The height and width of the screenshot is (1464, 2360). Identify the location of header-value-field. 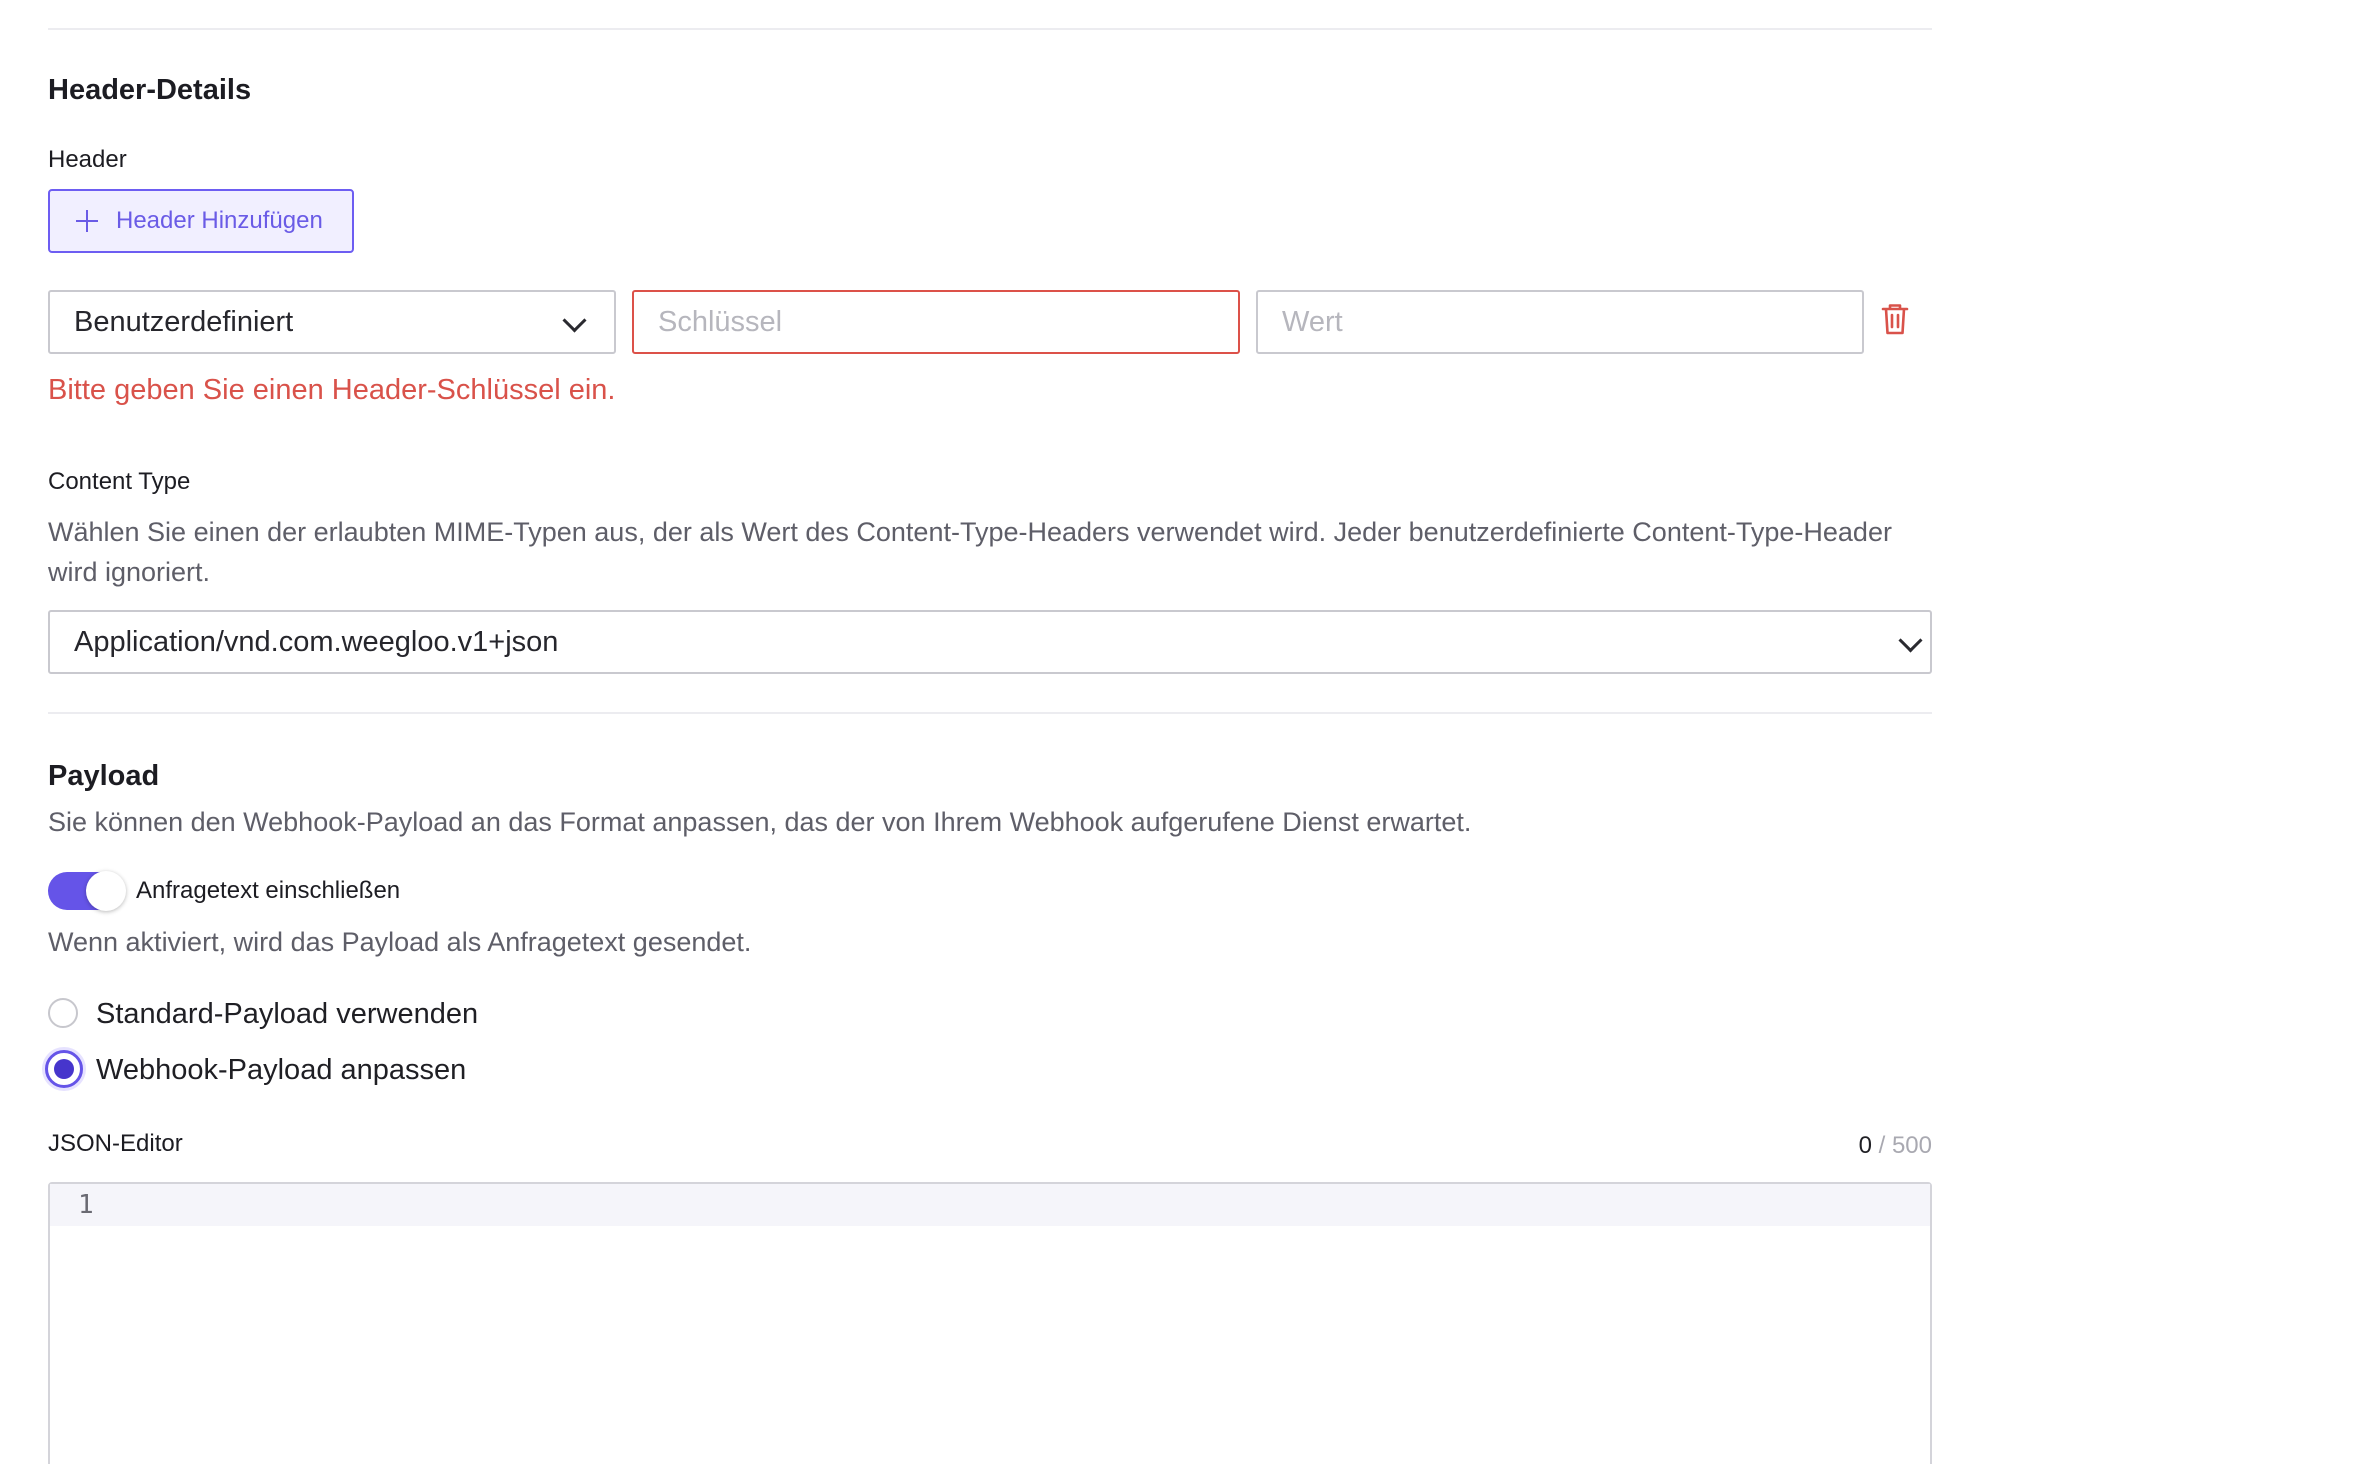
(1560, 322).